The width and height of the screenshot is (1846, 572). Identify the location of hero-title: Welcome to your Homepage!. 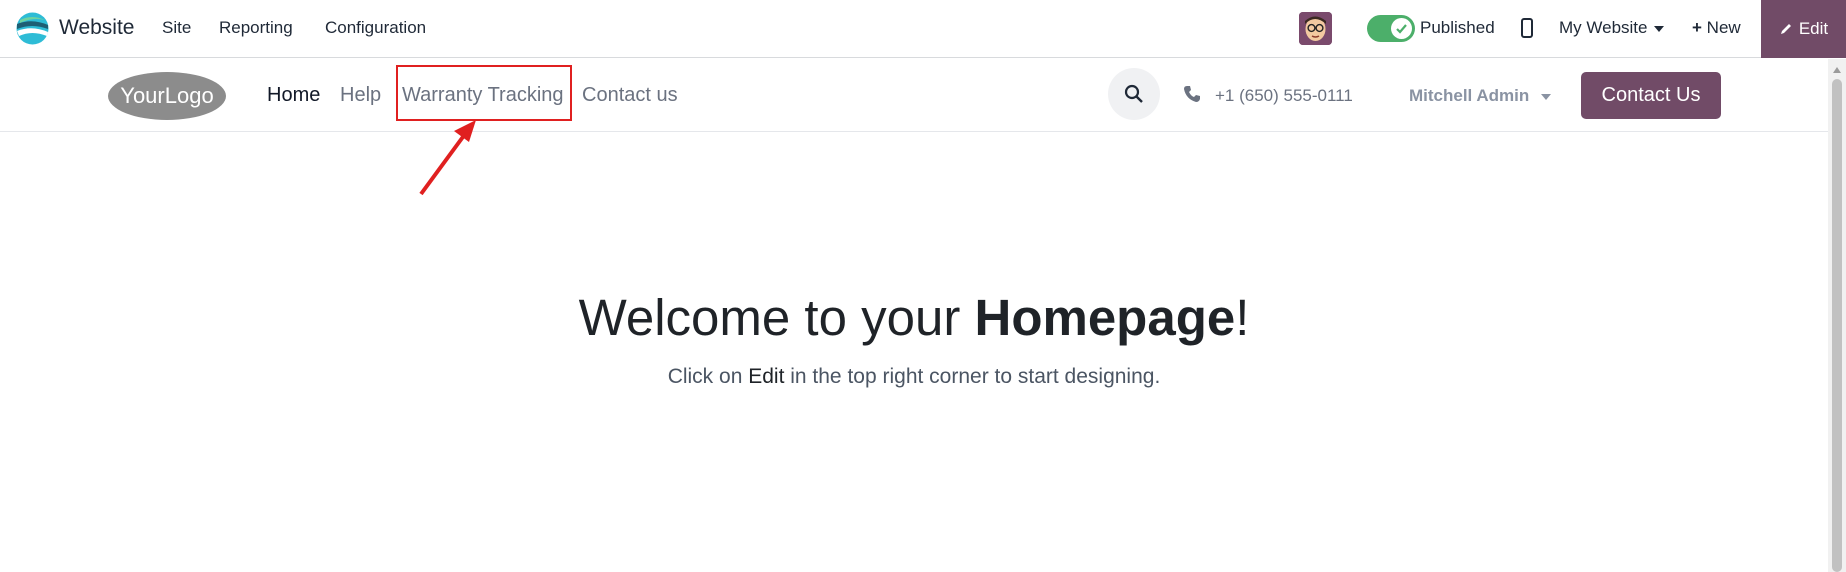
(914, 317).